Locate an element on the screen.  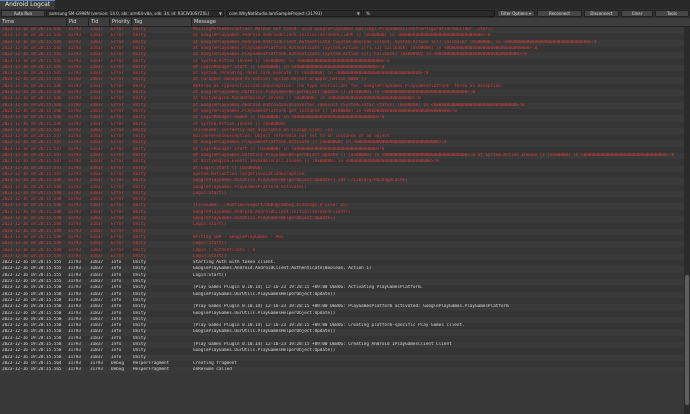
log-cell-priority: Debug is located at coordinates (117, 370).